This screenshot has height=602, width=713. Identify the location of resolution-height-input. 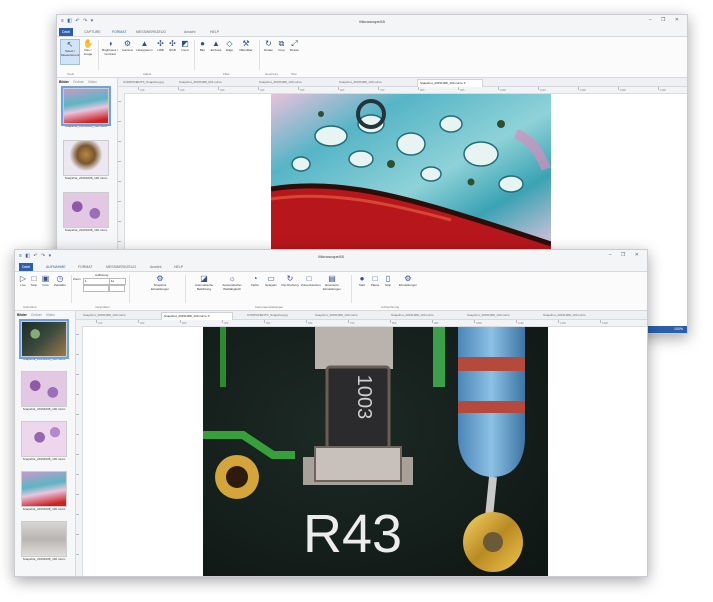
(117, 288).